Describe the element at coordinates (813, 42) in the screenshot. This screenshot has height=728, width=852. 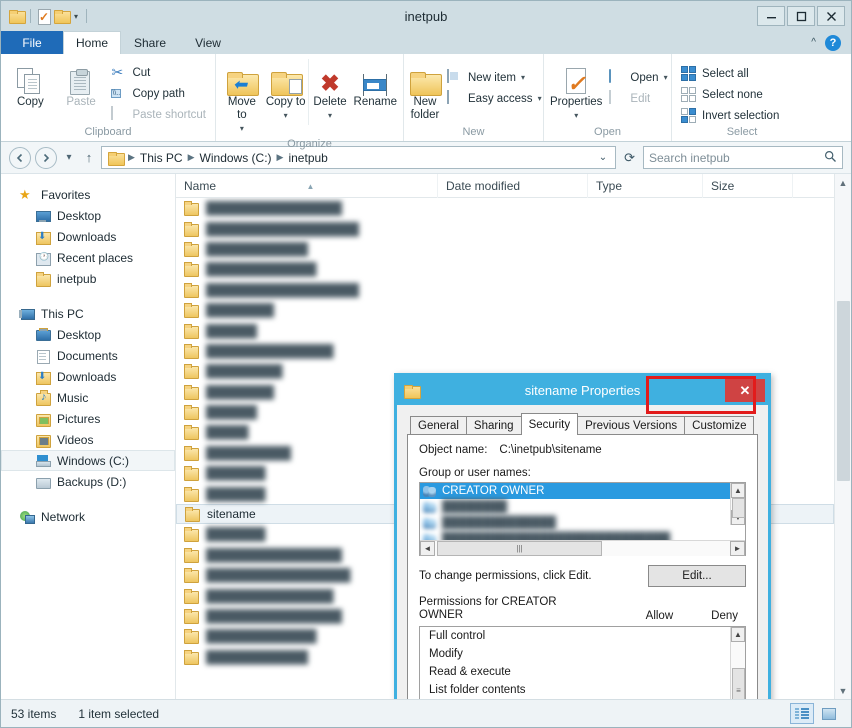
I see `collapse-ribbon-icon: ^` at that location.